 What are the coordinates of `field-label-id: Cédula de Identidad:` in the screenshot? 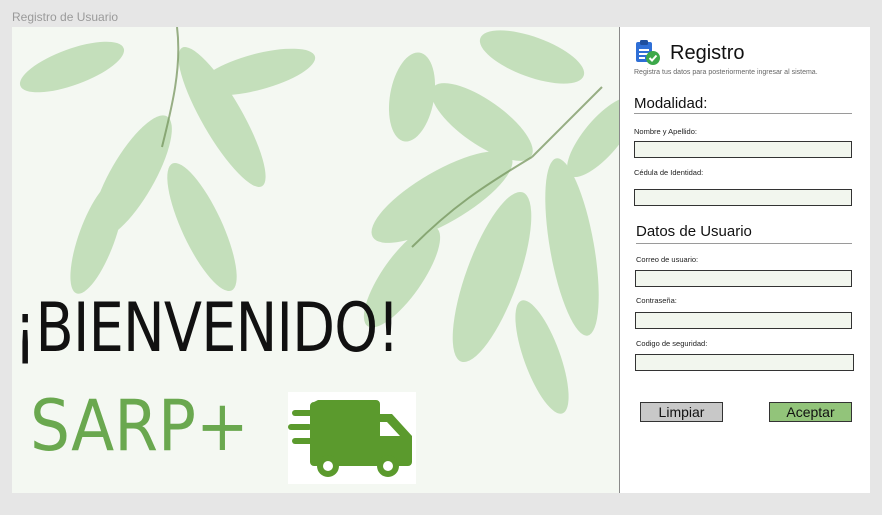 It's located at (669, 172).